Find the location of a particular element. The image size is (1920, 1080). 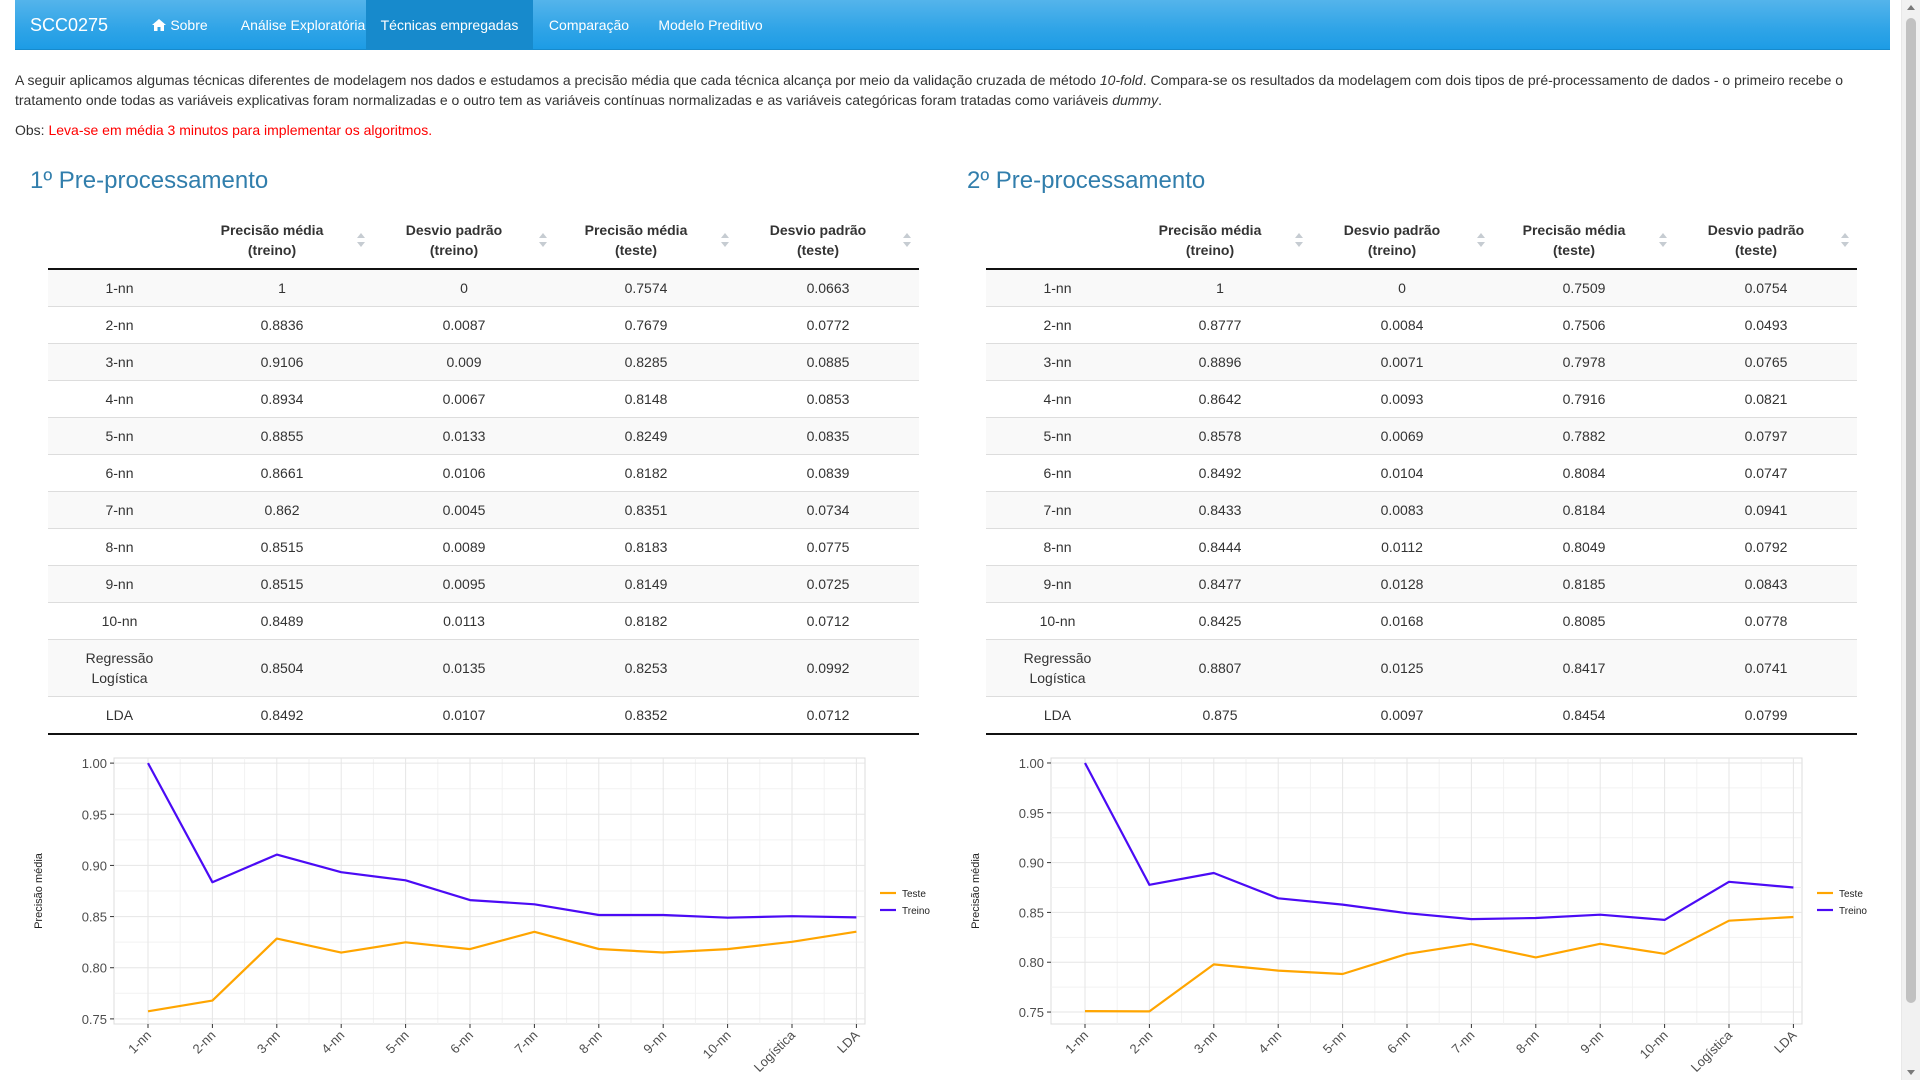

value-cell: 0.0734 is located at coordinates (828, 510).